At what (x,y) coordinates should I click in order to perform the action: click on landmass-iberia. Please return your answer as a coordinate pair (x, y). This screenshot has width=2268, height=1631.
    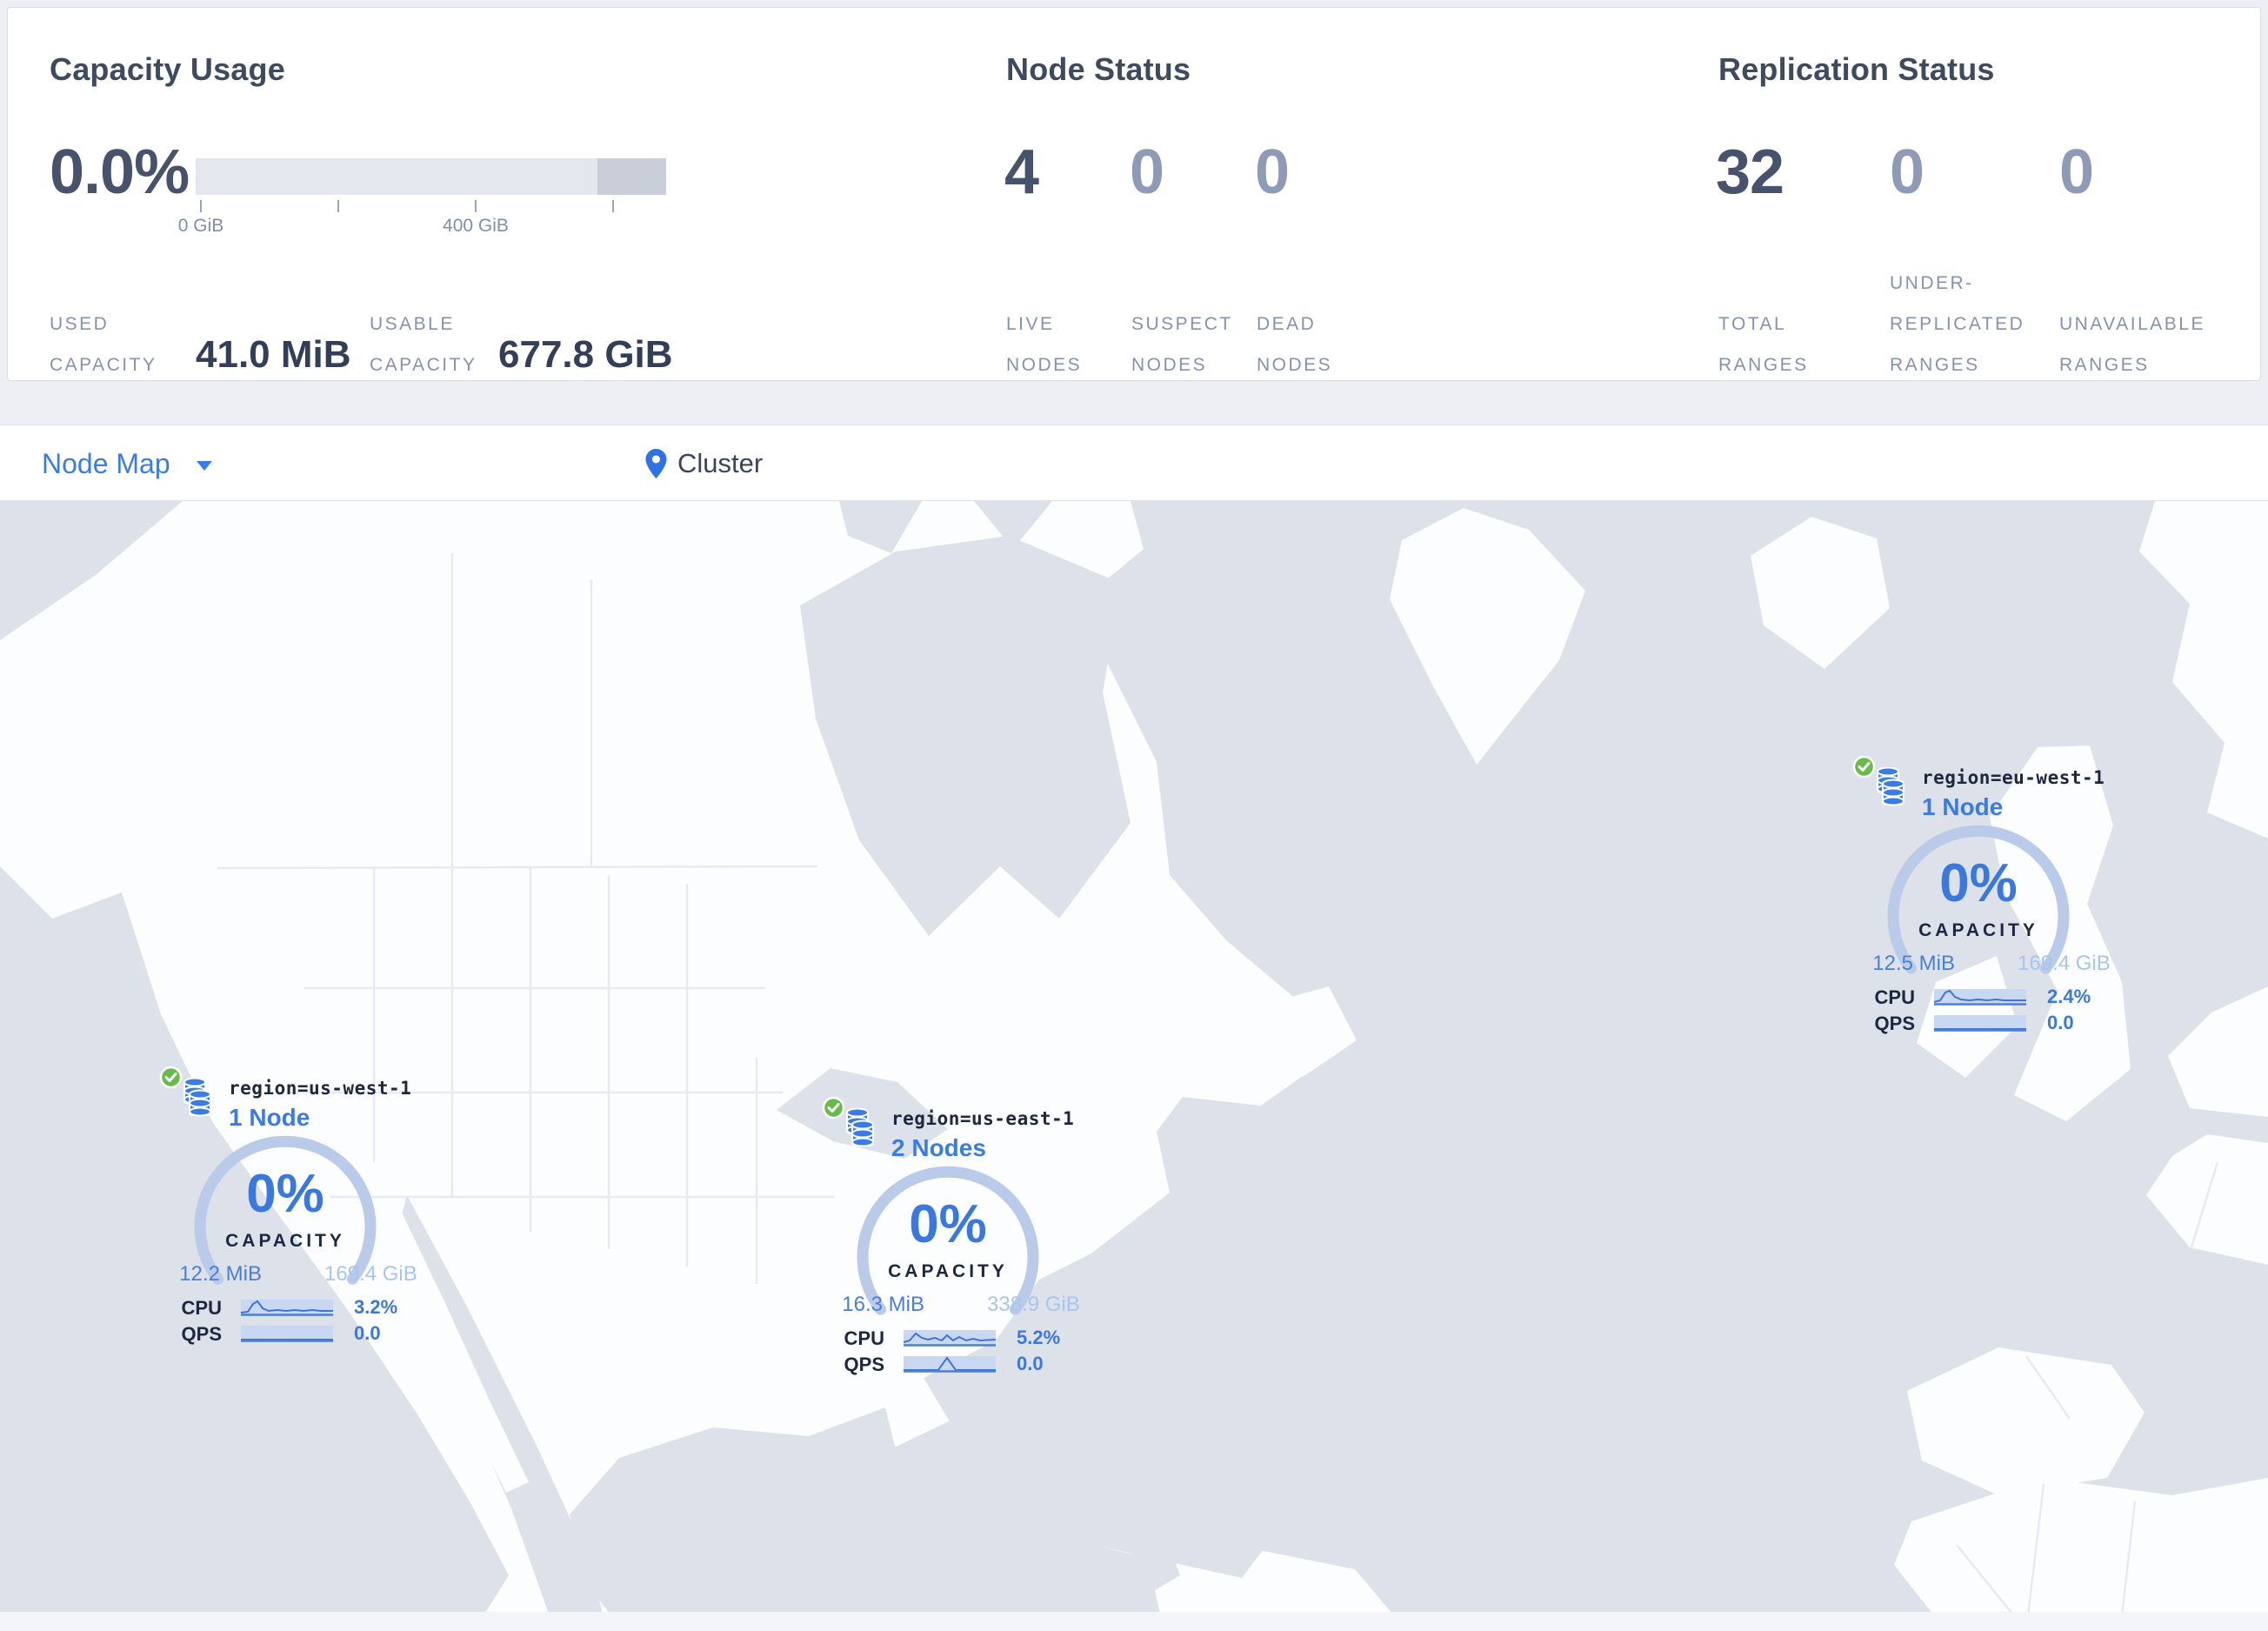
    Looking at the image, I should click on (2026, 1421).